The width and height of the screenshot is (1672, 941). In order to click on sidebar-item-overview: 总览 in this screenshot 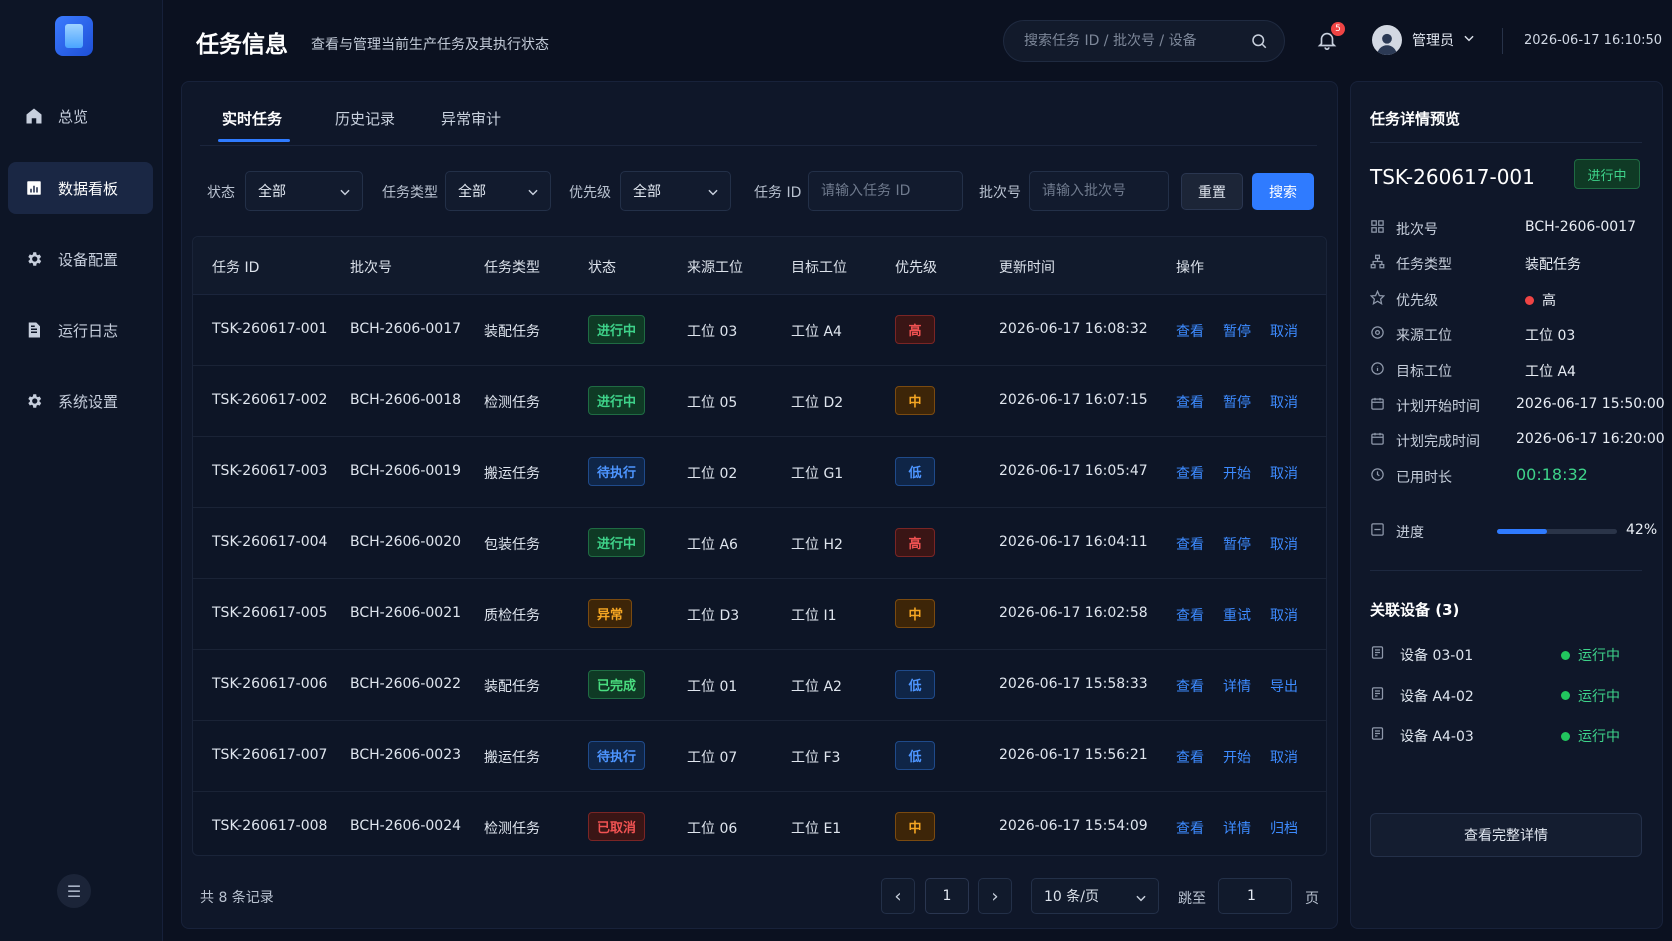, I will do `click(80, 116)`.